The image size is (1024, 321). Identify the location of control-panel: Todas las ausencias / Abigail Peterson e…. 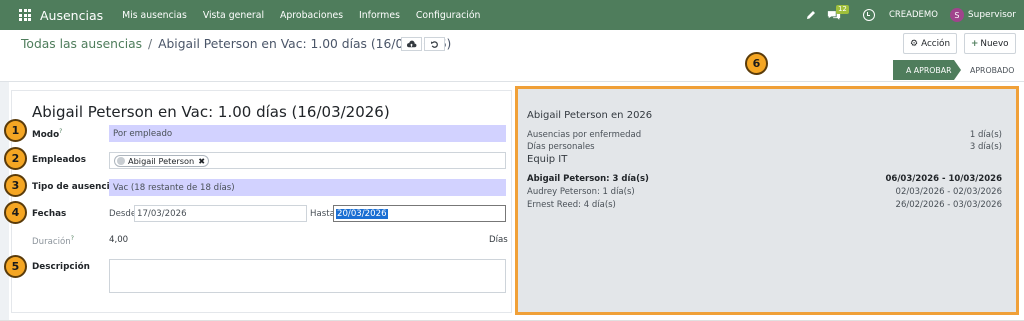
(512, 44).